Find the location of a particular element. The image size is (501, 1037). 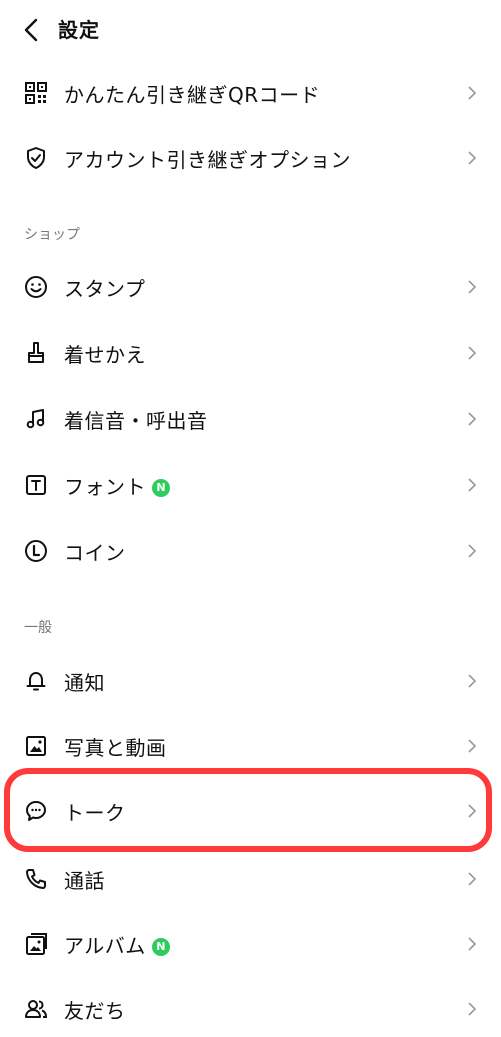

row-account-handover: アカウント引き継ぎオプション is located at coordinates (250, 158).